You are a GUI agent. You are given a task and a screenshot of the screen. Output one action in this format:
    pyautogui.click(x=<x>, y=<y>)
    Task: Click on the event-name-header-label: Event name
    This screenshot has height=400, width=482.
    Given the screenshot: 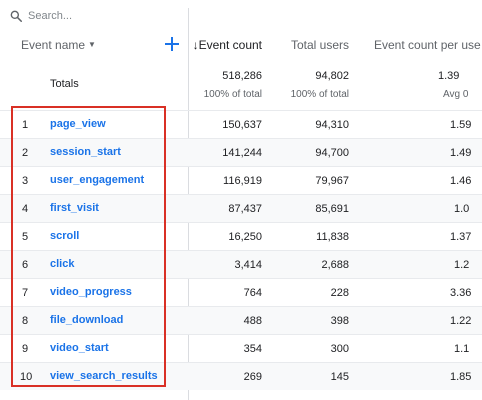 What is the action you would take?
    pyautogui.click(x=53, y=45)
    